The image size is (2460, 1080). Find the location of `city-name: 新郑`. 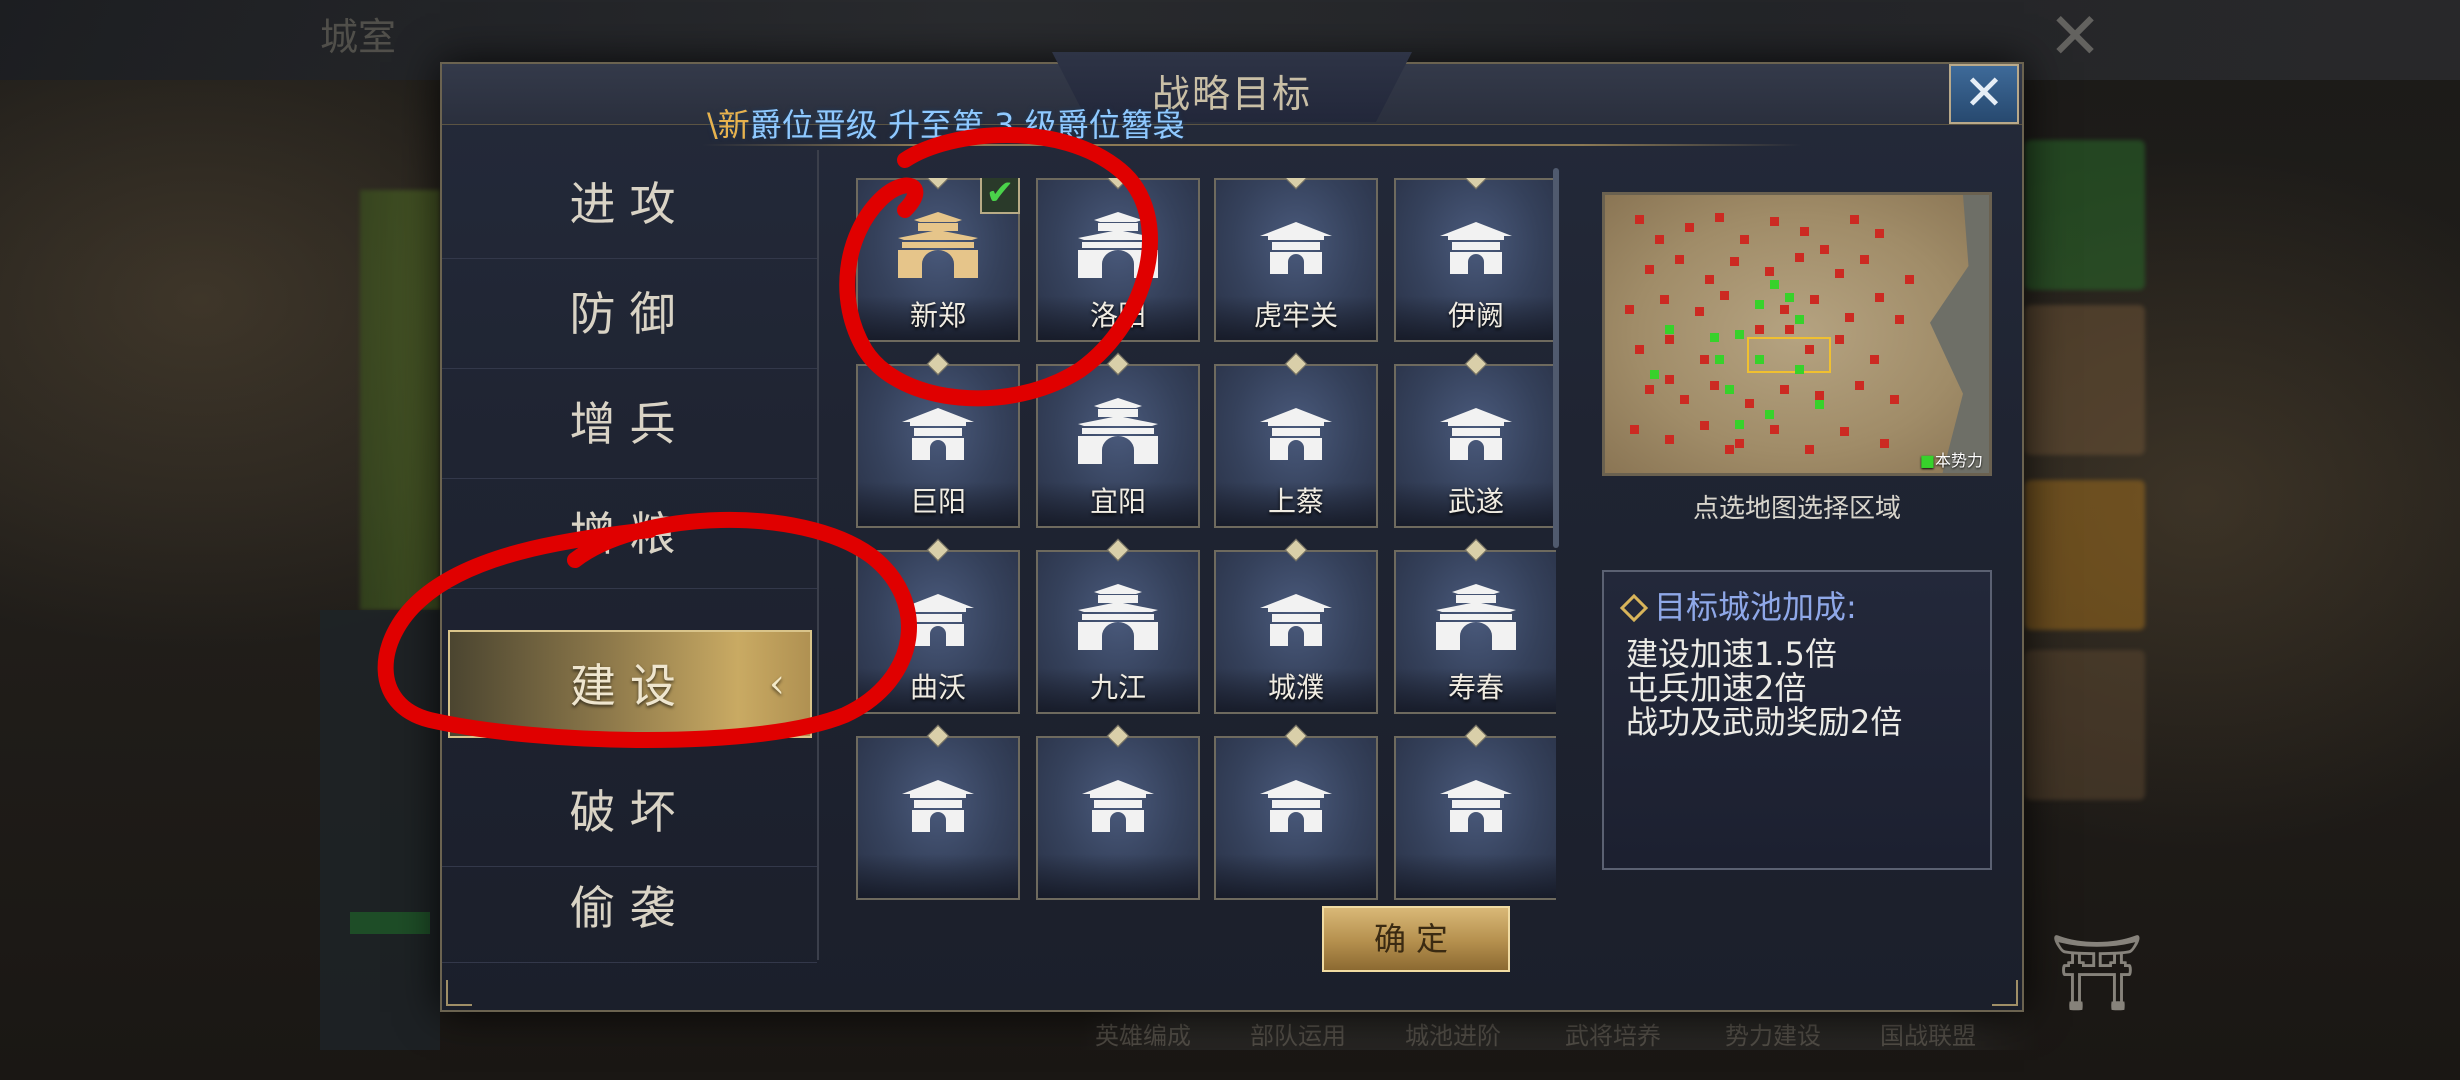

city-name: 新郑 is located at coordinates (937, 315).